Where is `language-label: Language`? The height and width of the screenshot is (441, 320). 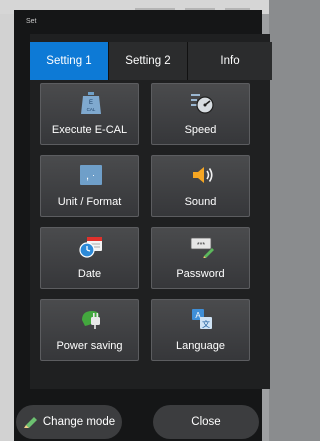 language-label: Language is located at coordinates (200, 346).